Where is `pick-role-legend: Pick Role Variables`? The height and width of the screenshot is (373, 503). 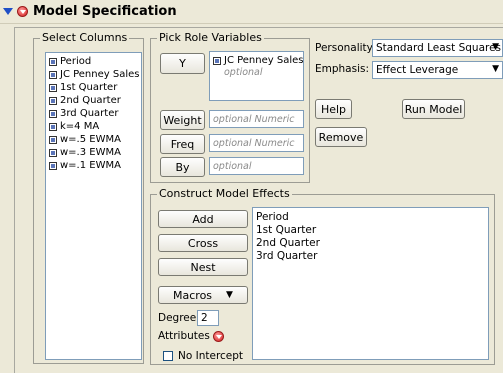 pick-role-legend: Pick Role Variables is located at coordinates (210, 37).